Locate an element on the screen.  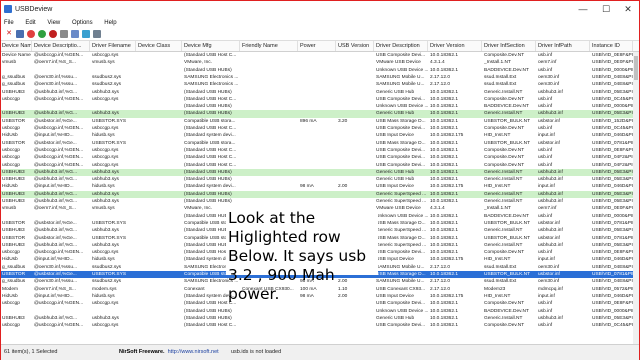
menu-help: Help is located at coordinates (110, 23).